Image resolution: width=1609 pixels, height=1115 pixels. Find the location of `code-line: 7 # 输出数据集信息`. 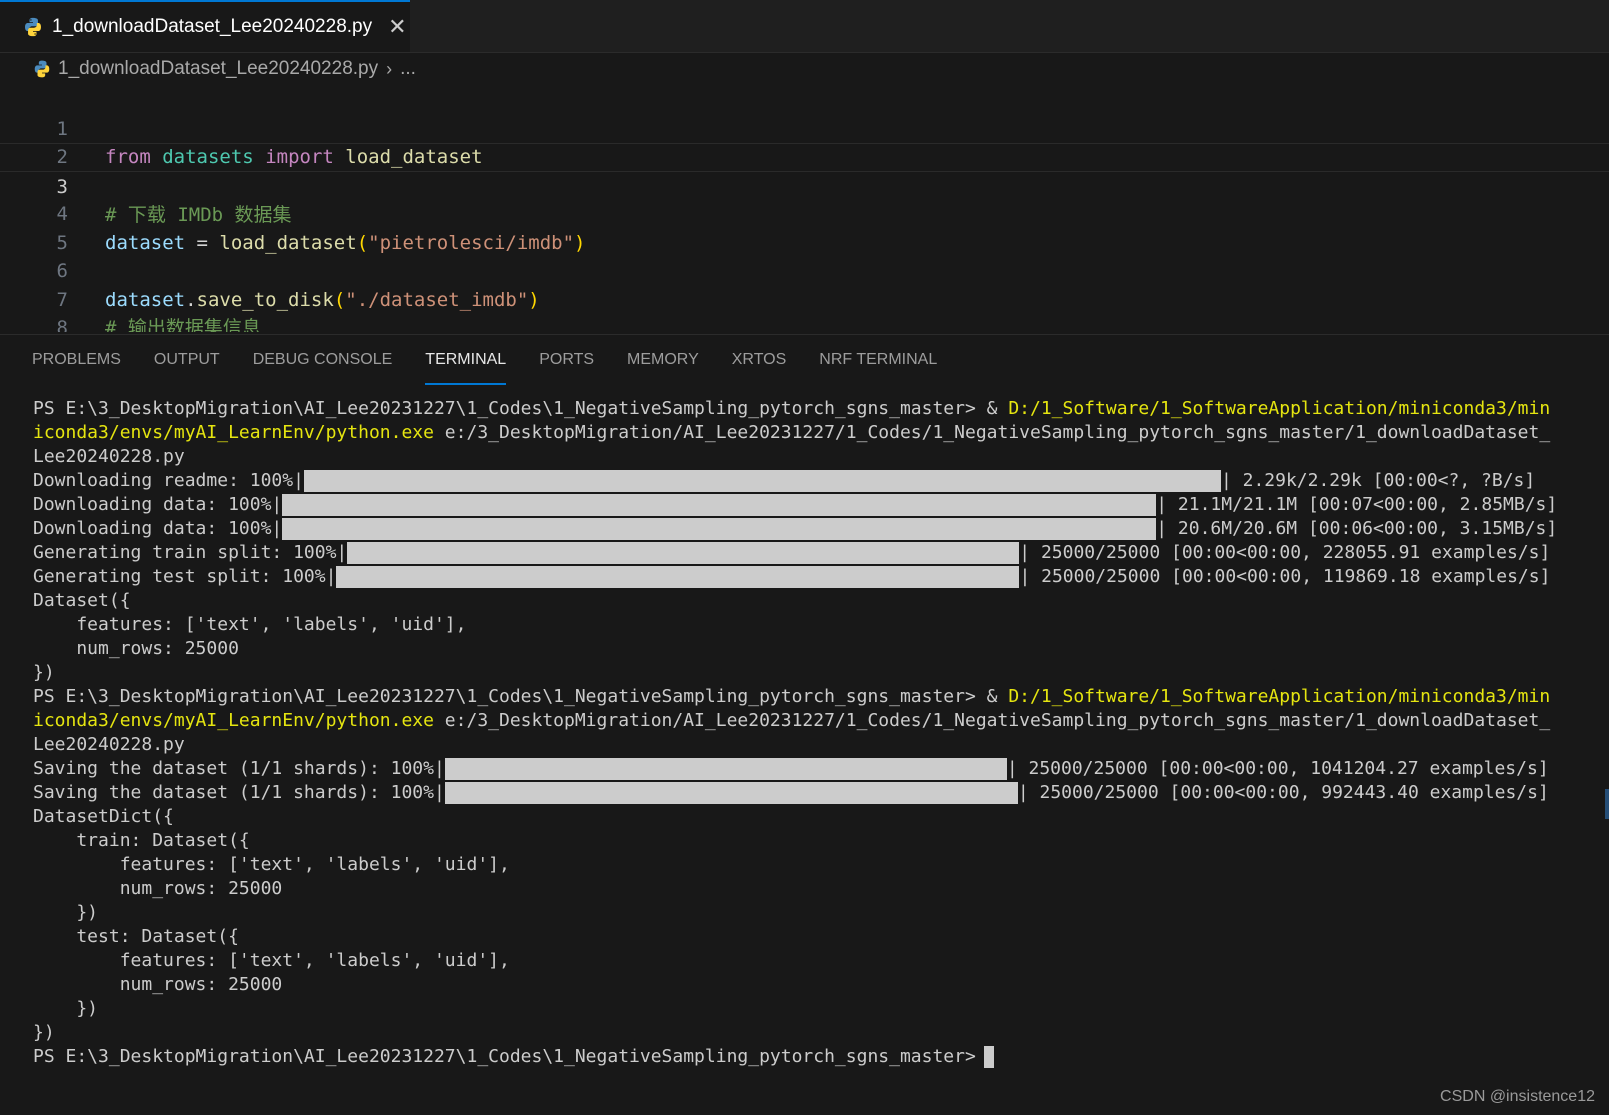

code-line: 7 # 输出数据集信息 is located at coordinates (804, 295).